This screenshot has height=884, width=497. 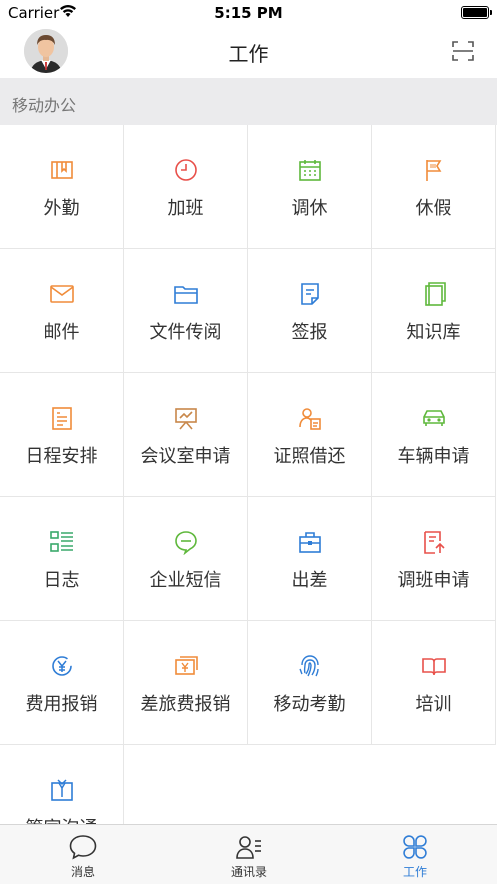 I want to click on grid-item-16: 费用报销, so click(x=62, y=683).